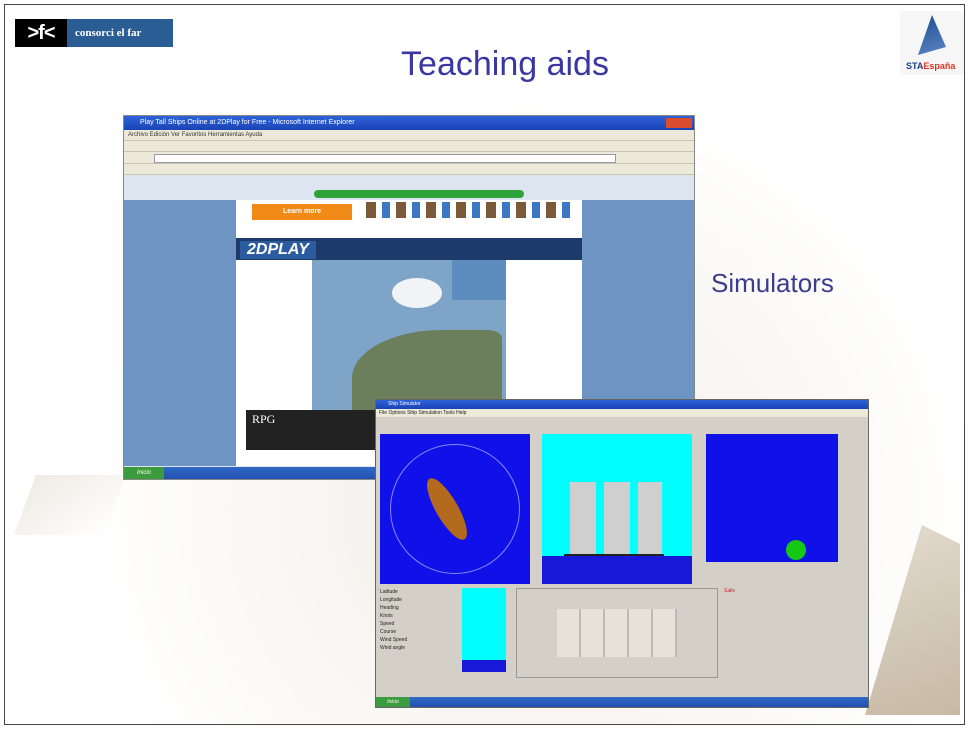  What do you see at coordinates (622, 404) in the screenshot?
I see `simulator-title-bar: Ship Simulator` at bounding box center [622, 404].